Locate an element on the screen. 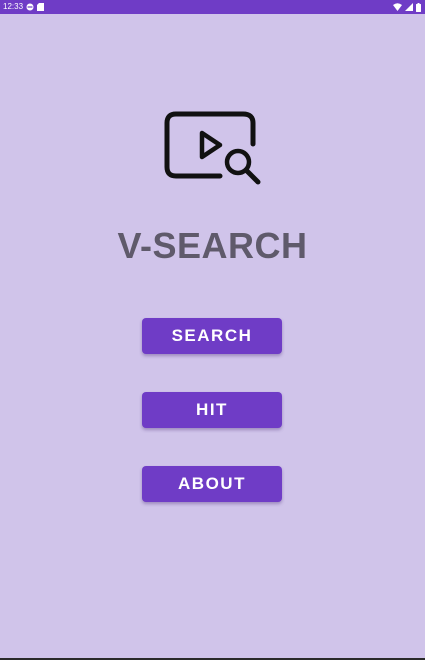 The height and width of the screenshot is (660, 425). status-bar-right is located at coordinates (407, 7).